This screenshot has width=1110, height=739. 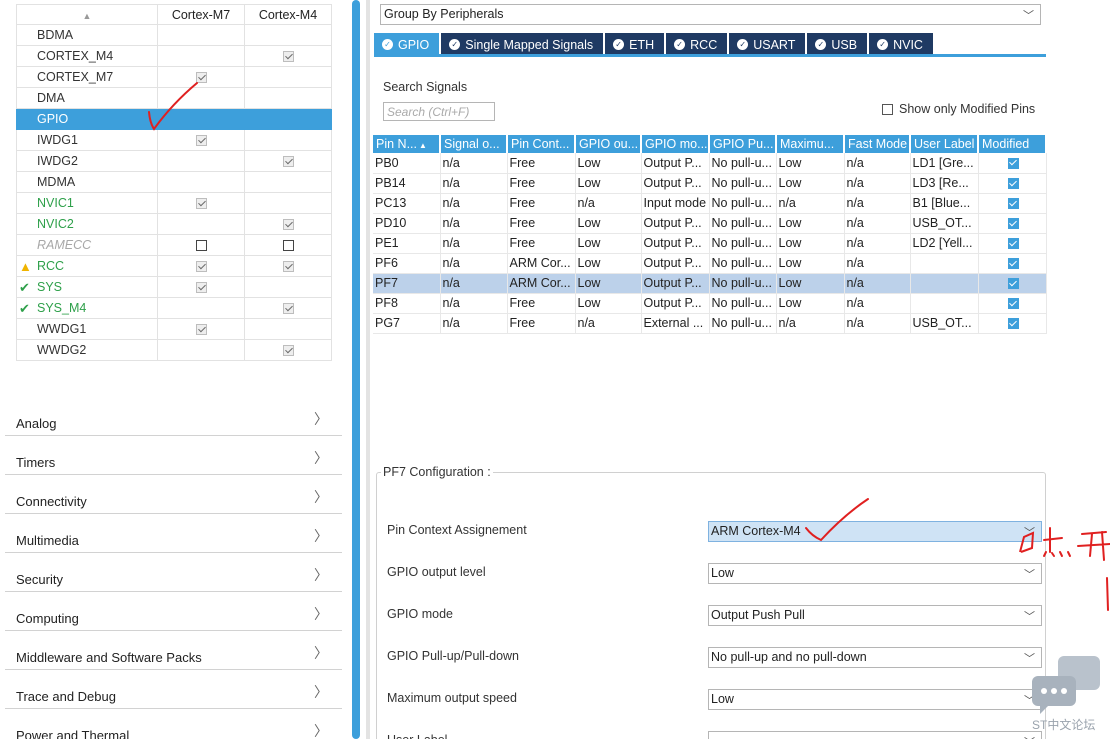 What do you see at coordinates (439, 111) in the screenshot?
I see `search-input: Search (Ctrl+F)` at bounding box center [439, 111].